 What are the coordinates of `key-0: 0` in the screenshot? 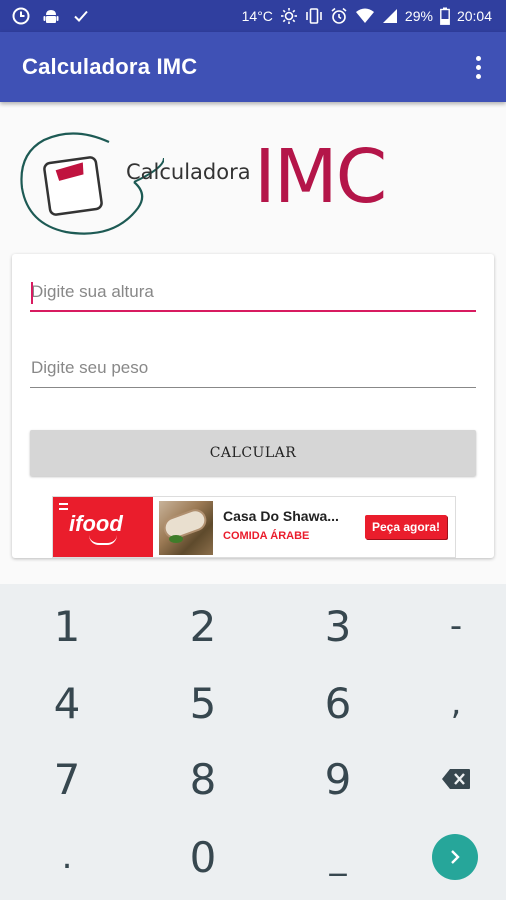 It's located at (203, 857).